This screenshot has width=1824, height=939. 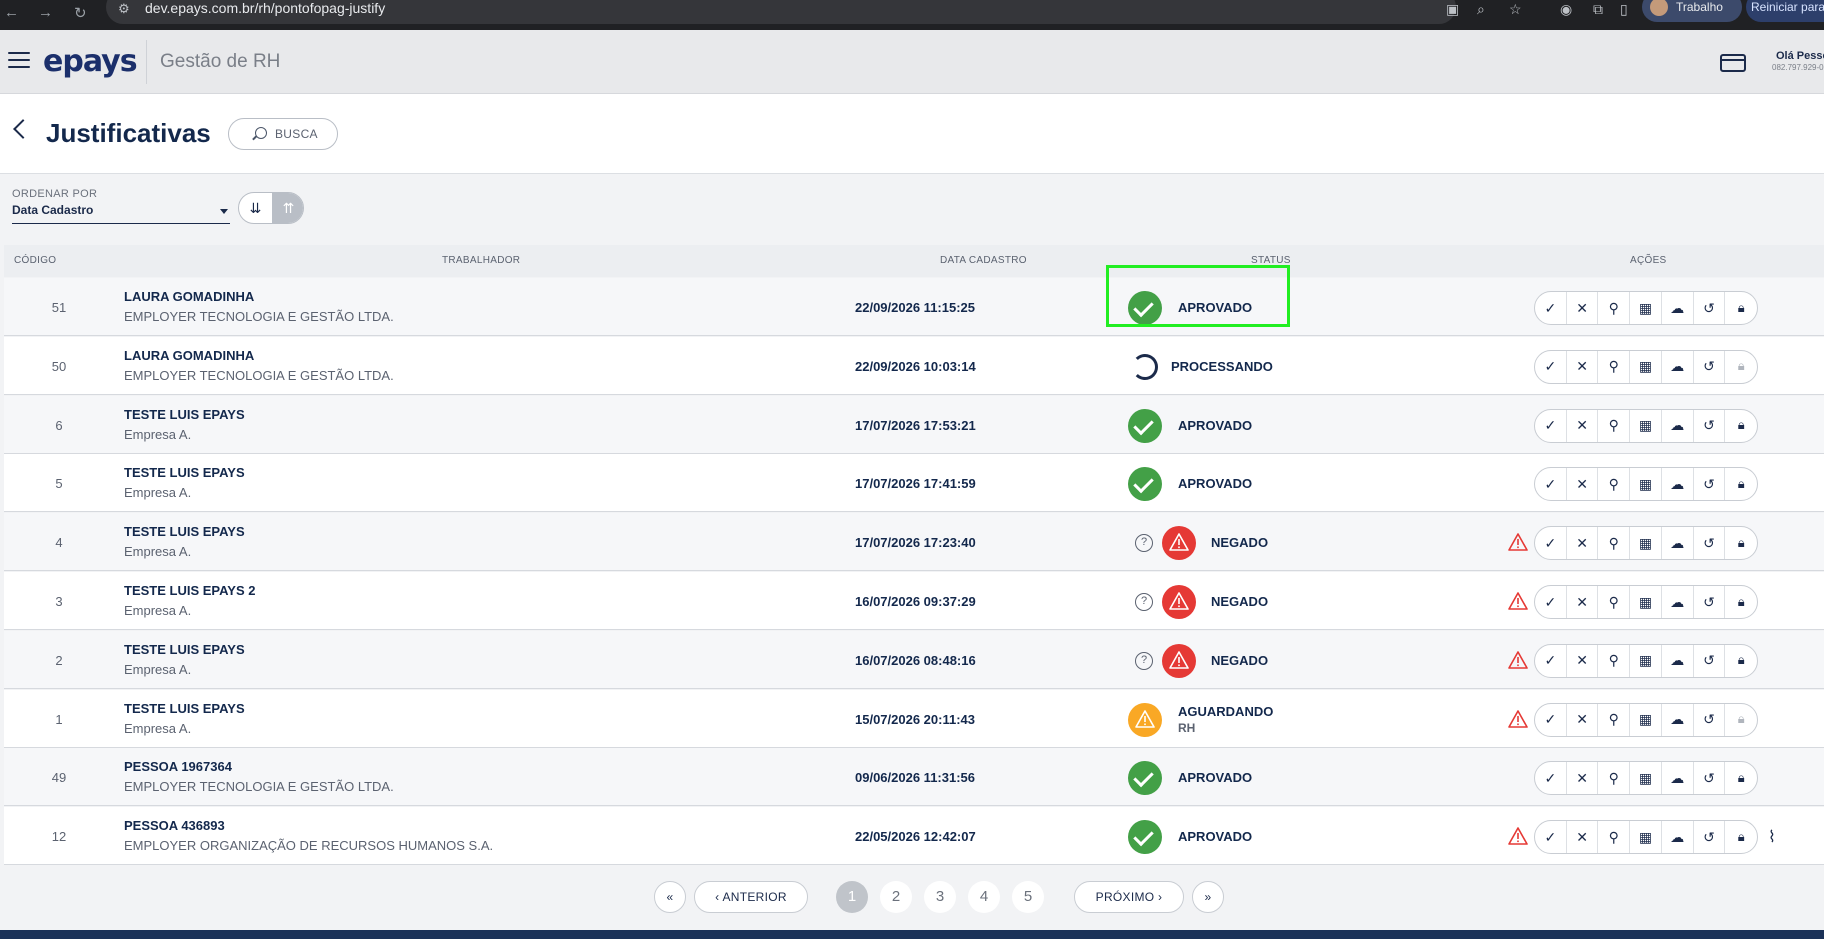 I want to click on page-number: 4, so click(x=984, y=897).